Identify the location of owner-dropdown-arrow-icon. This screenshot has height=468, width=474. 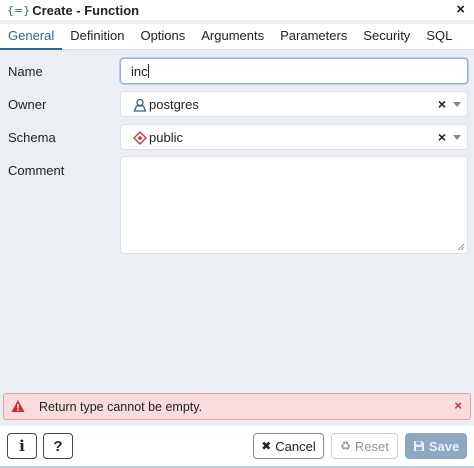
(457, 104).